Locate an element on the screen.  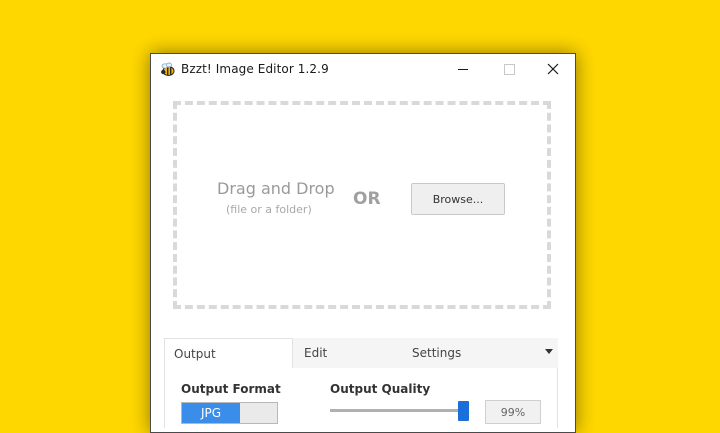
quality-slider-fill is located at coordinates (398, 410).